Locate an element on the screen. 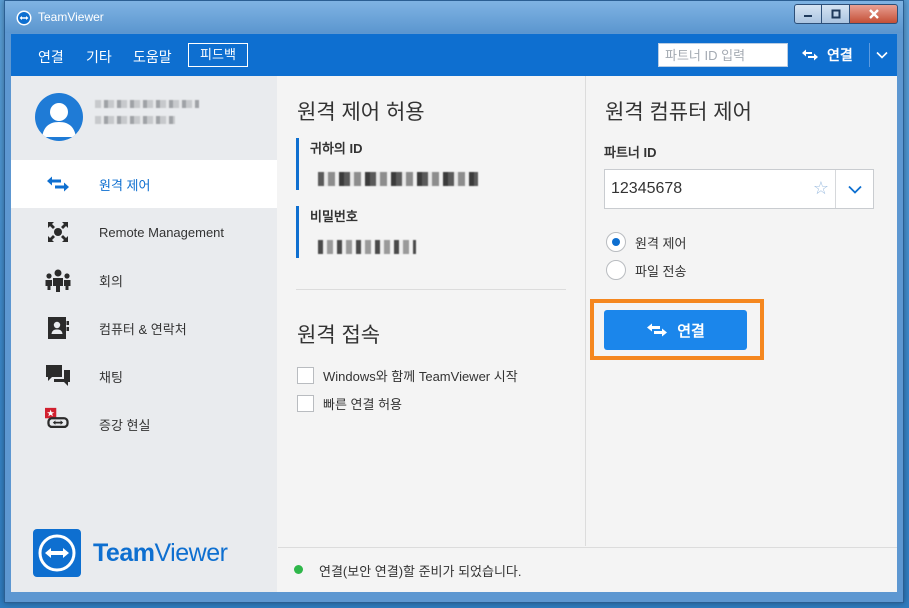 The width and height of the screenshot is (909, 608). logo-text: TeamViewer is located at coordinates (160, 552).